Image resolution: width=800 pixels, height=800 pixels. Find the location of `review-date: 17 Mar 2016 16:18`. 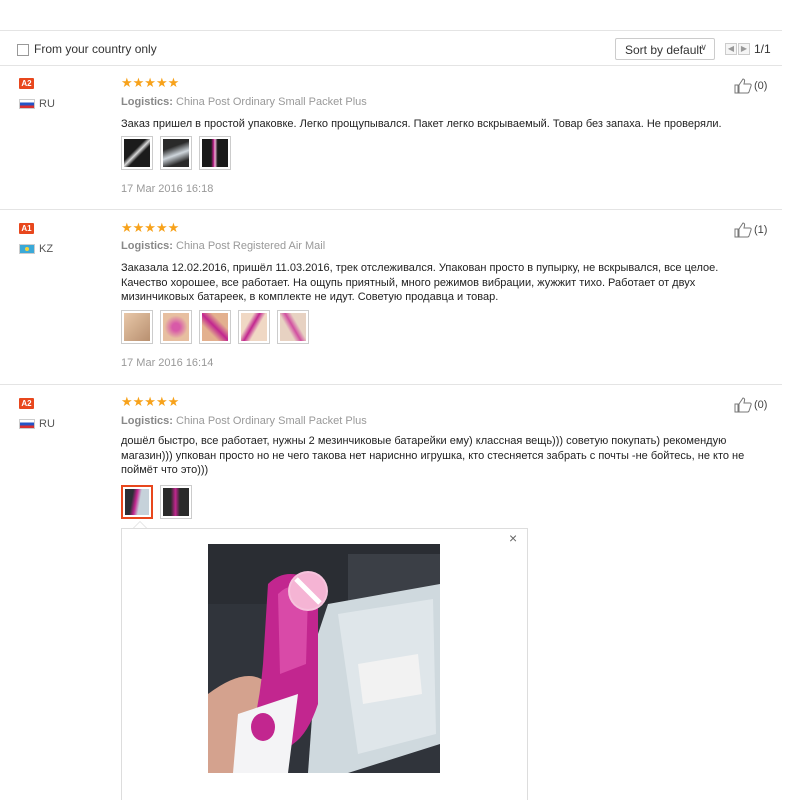

review-date: 17 Mar 2016 16:18 is located at coordinates (167, 189).